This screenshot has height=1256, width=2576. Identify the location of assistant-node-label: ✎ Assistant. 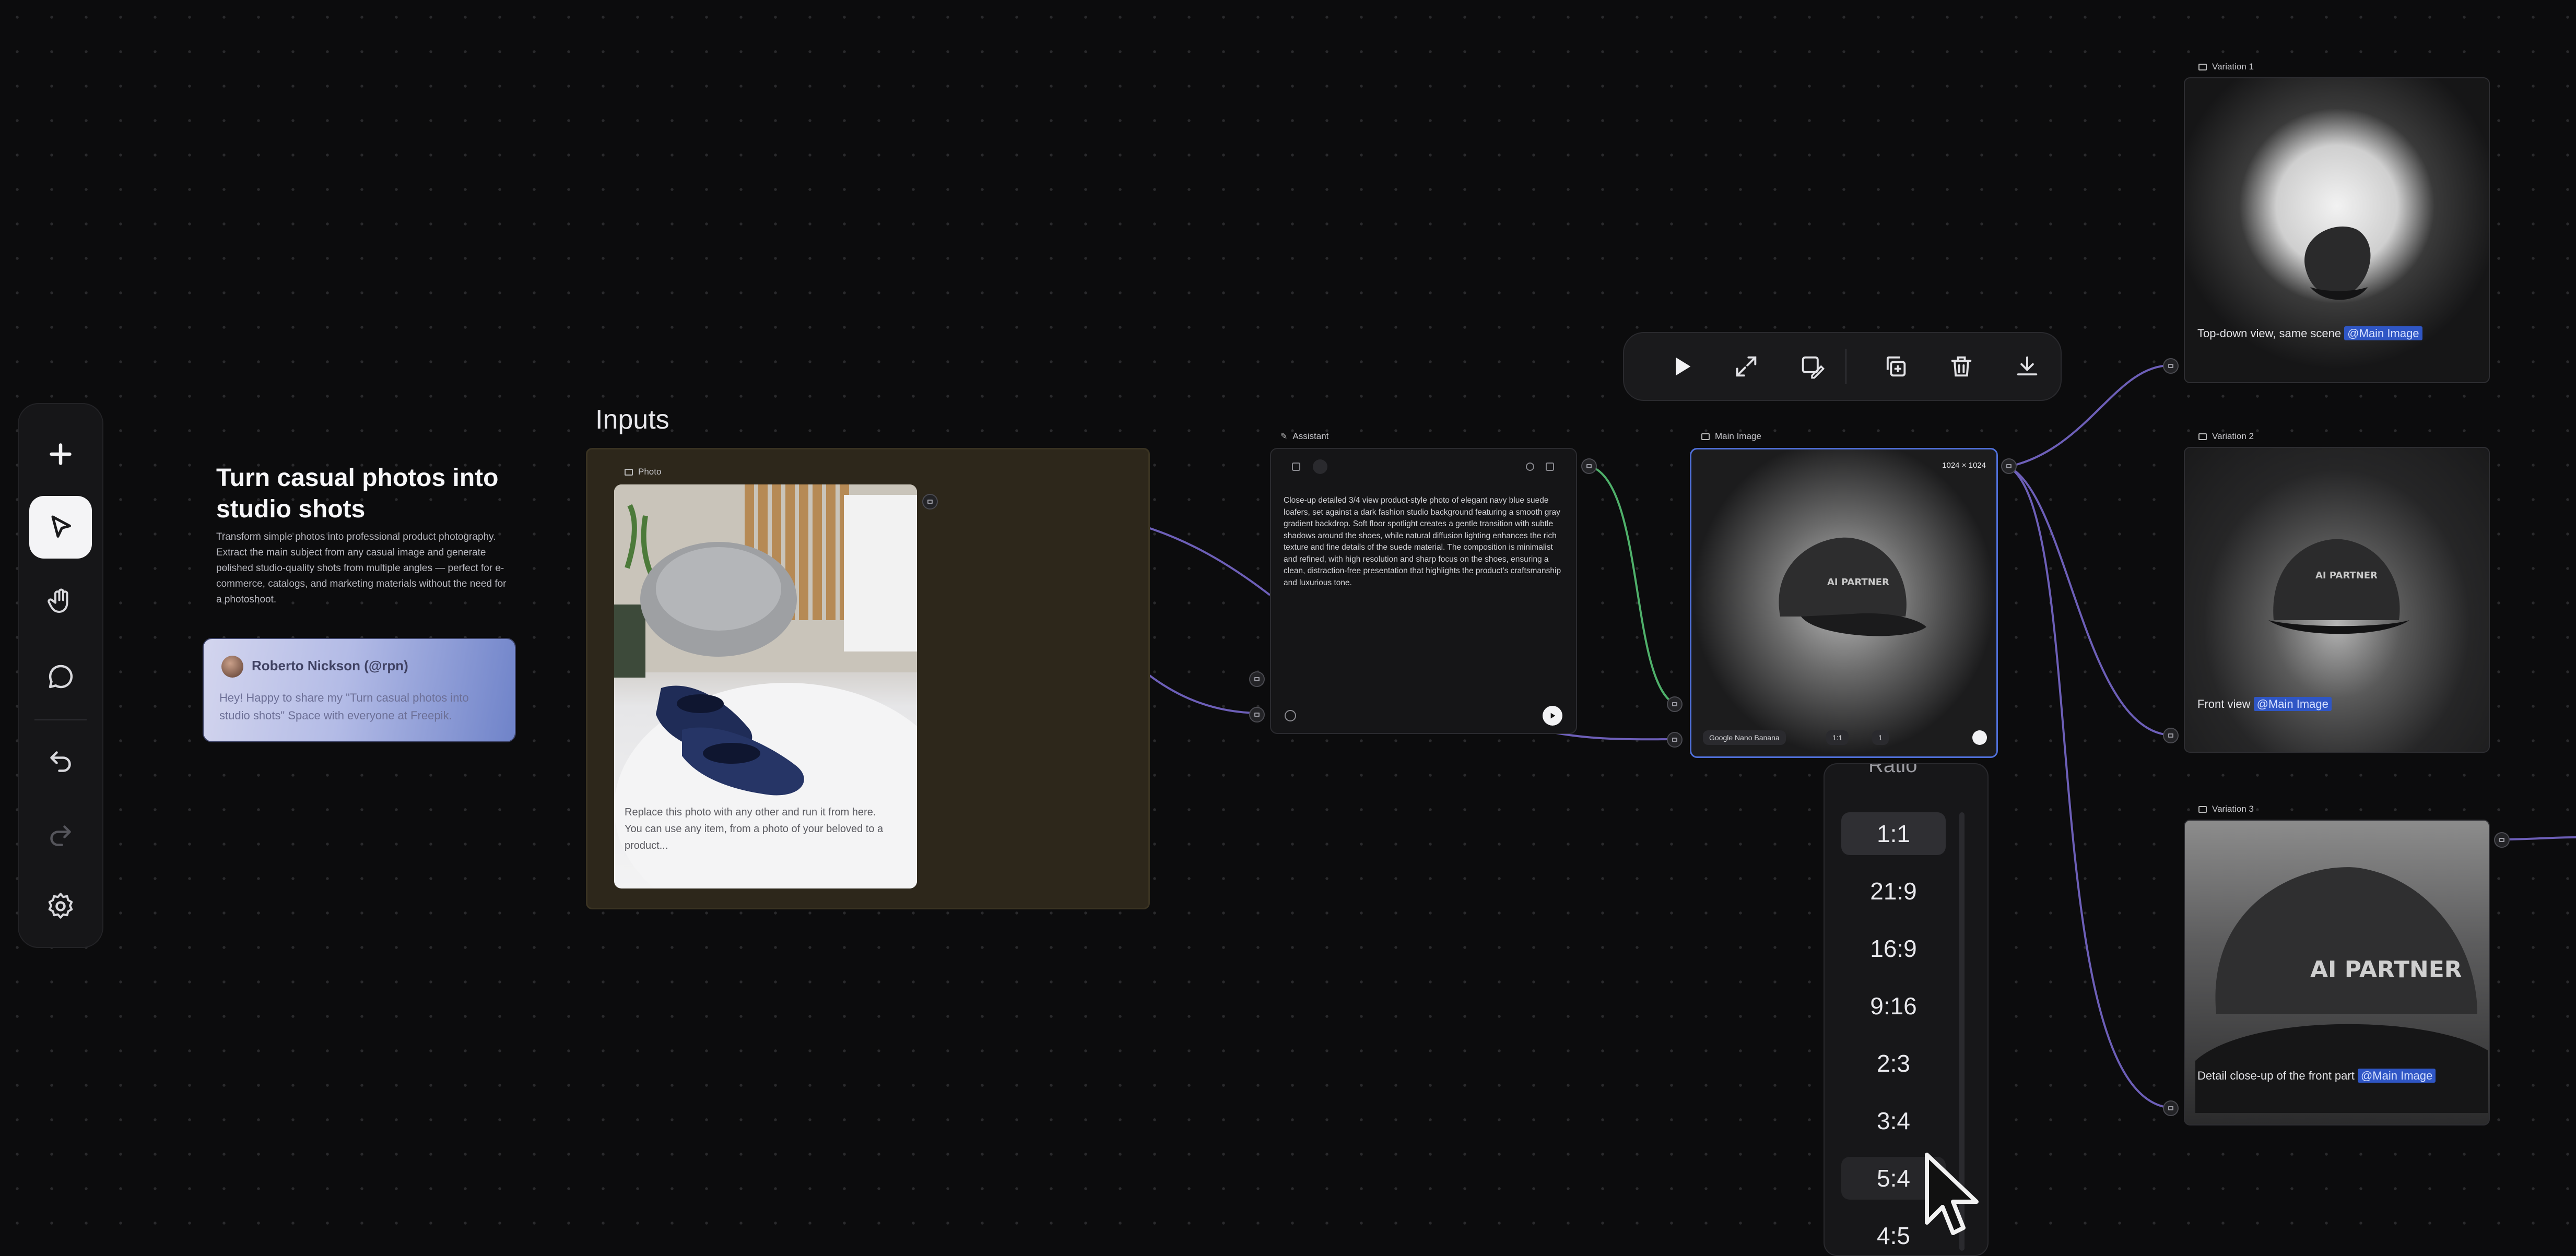
(1304, 436).